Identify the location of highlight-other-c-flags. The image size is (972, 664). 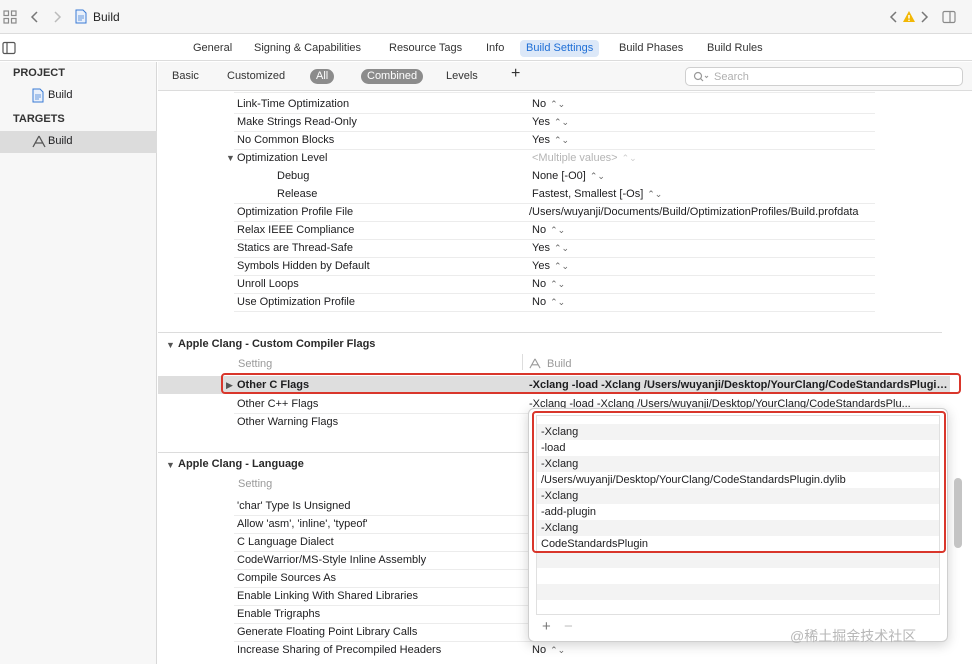
(591, 383).